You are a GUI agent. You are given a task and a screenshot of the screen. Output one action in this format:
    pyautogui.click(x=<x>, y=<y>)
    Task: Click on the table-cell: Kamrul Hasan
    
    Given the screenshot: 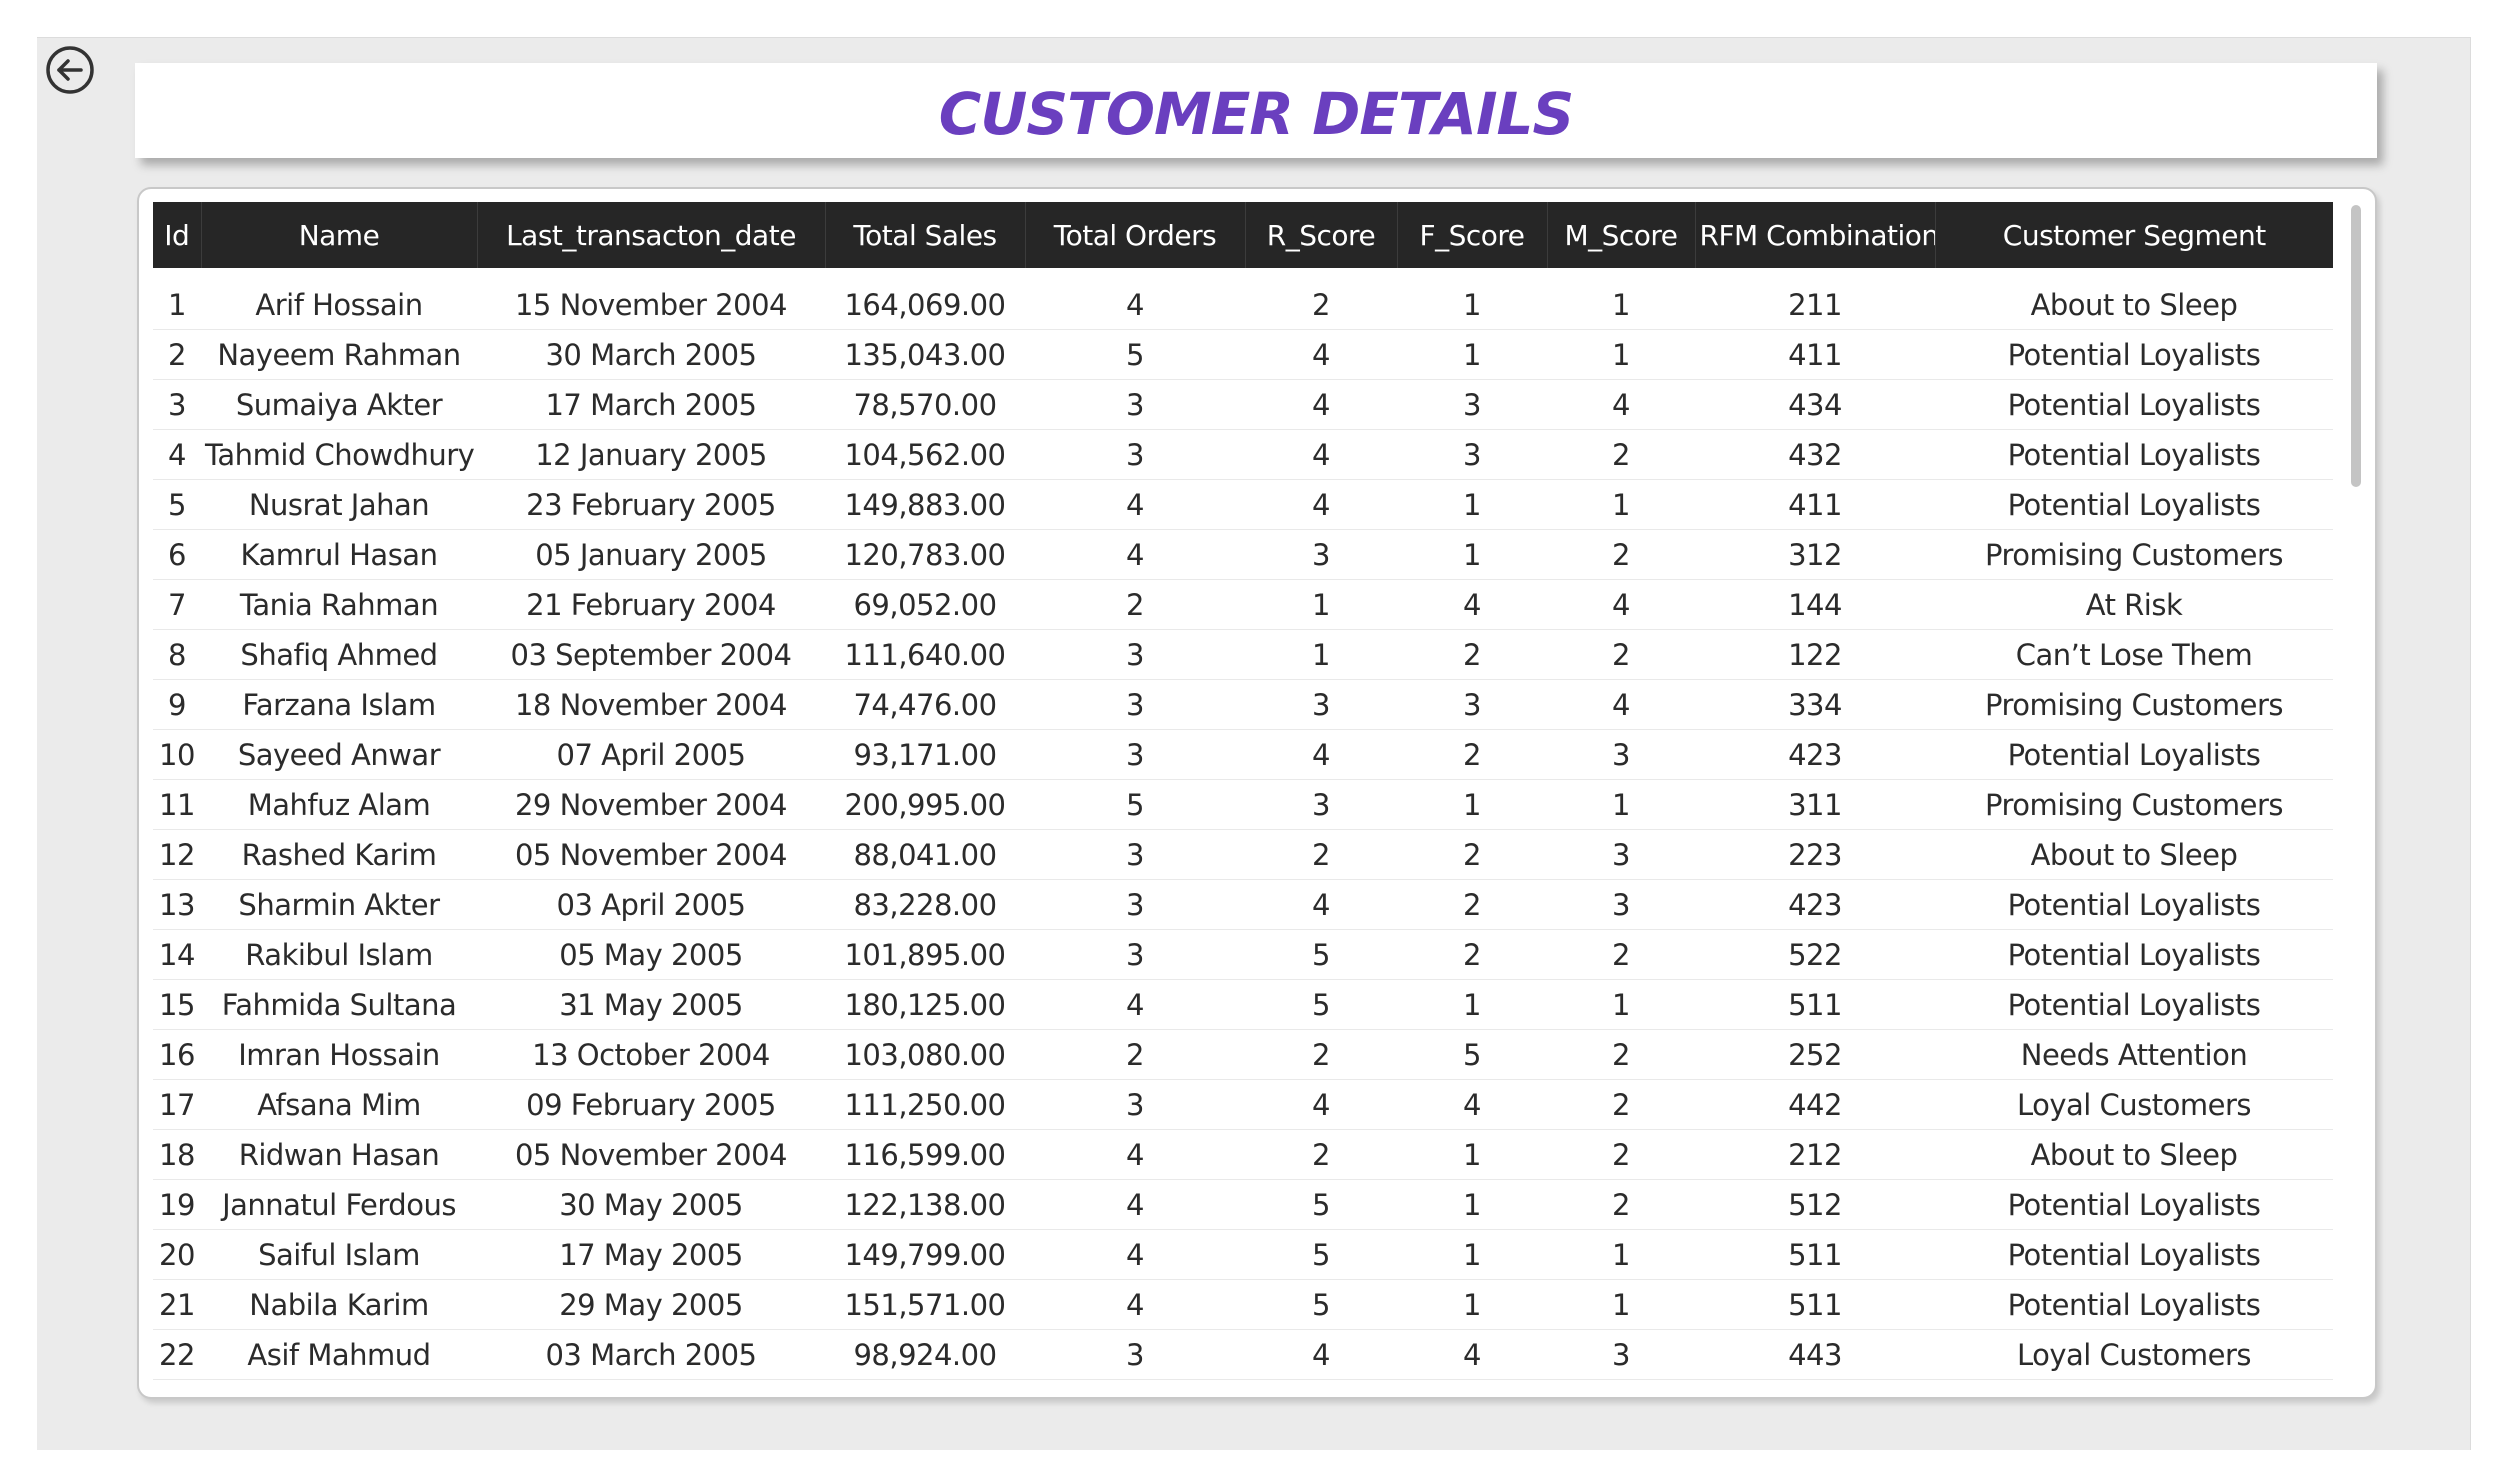 What is the action you would take?
    pyautogui.click(x=339, y=554)
    